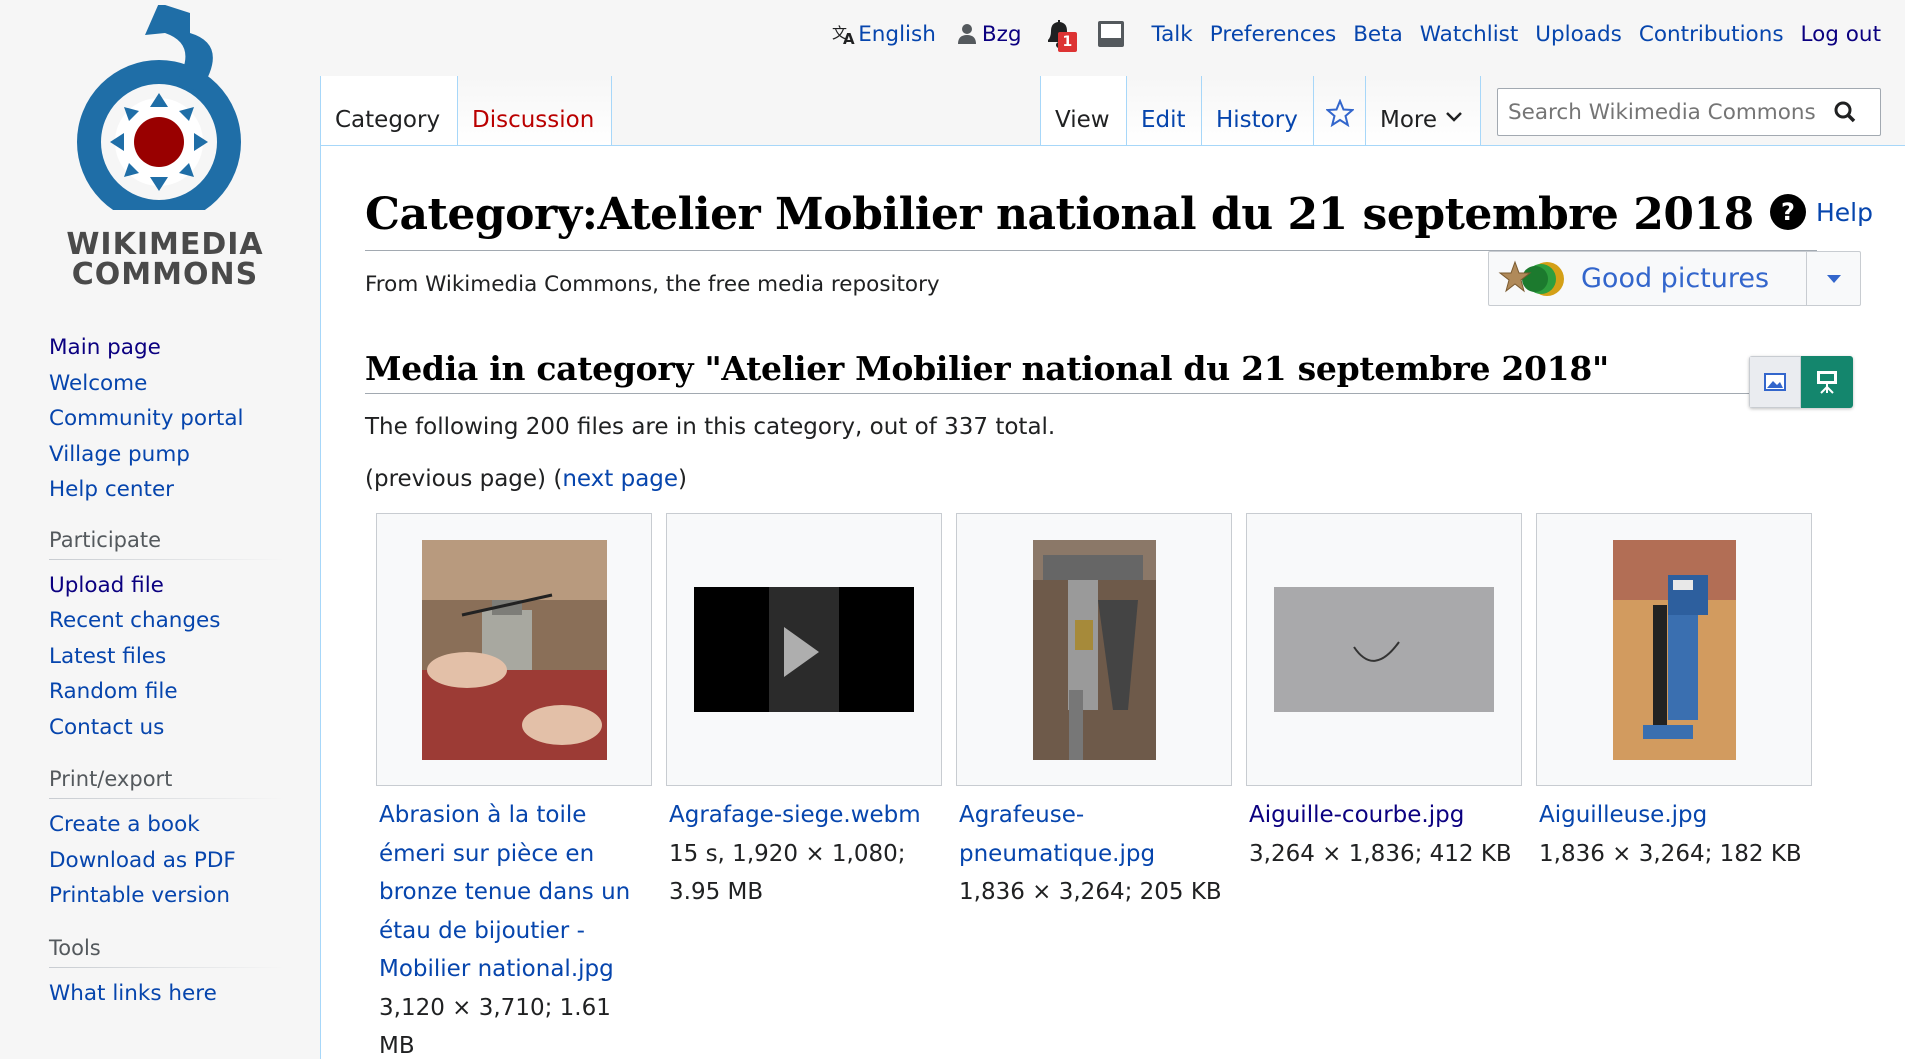  I want to click on watch-star-button, so click(1339, 110).